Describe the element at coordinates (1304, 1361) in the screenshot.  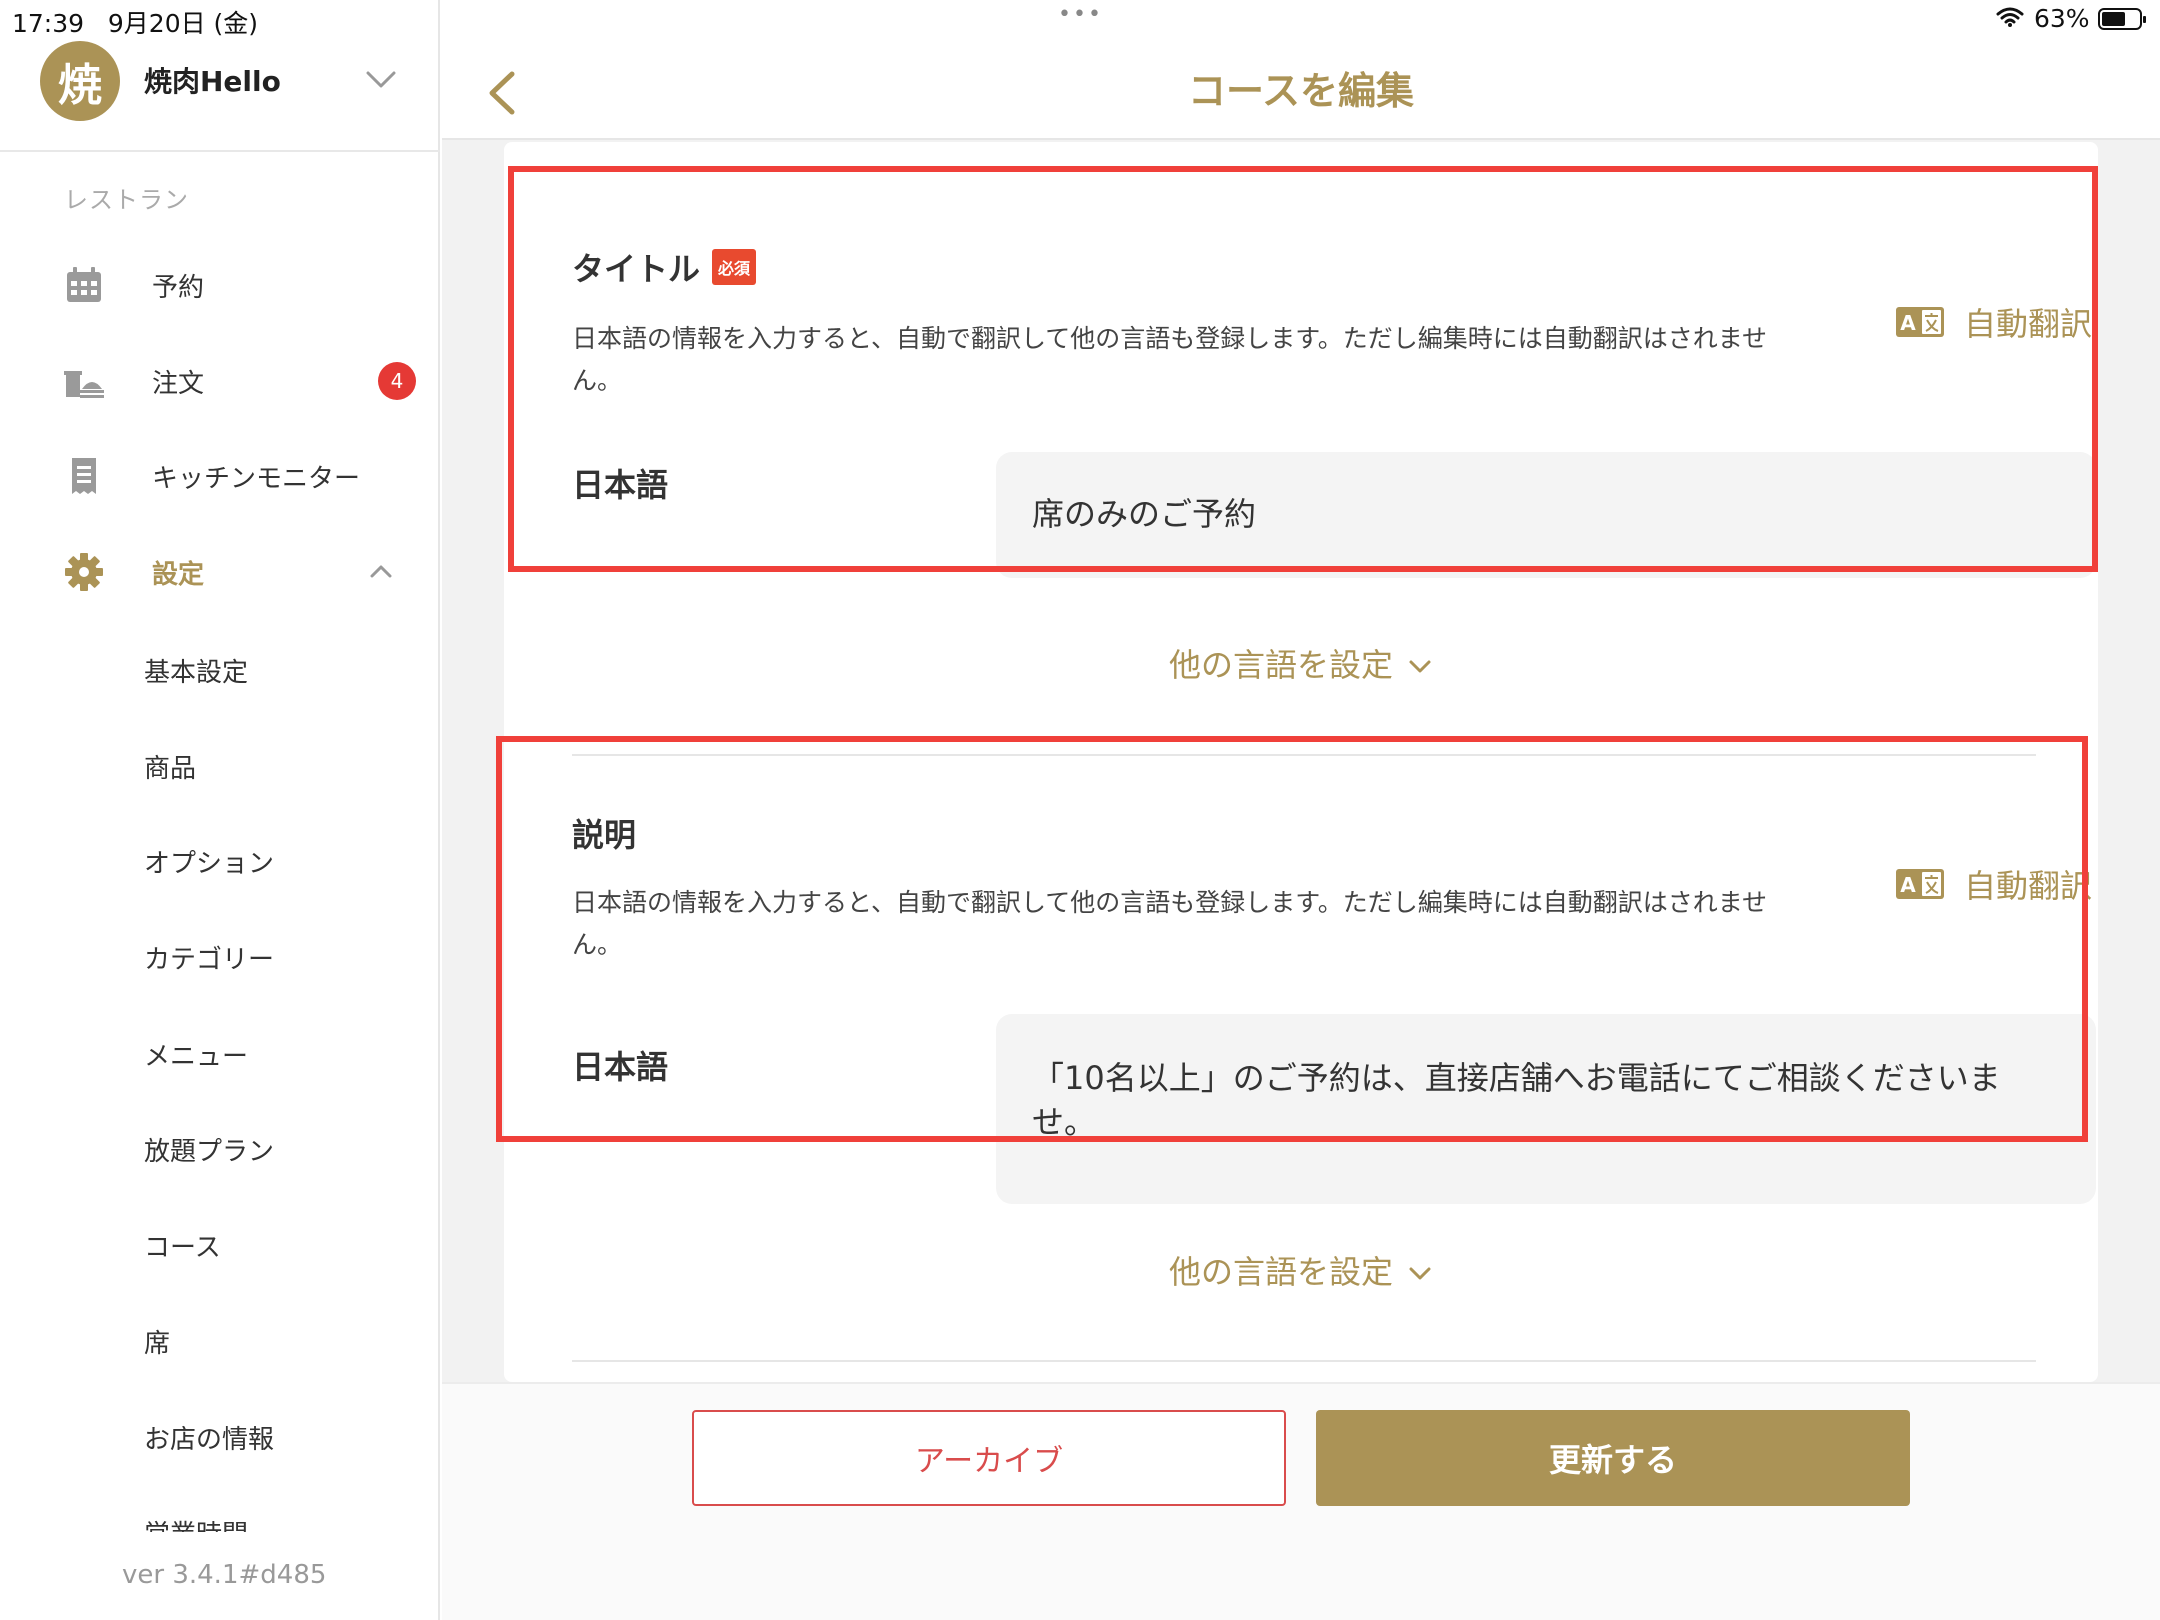
I see `section-divider` at that location.